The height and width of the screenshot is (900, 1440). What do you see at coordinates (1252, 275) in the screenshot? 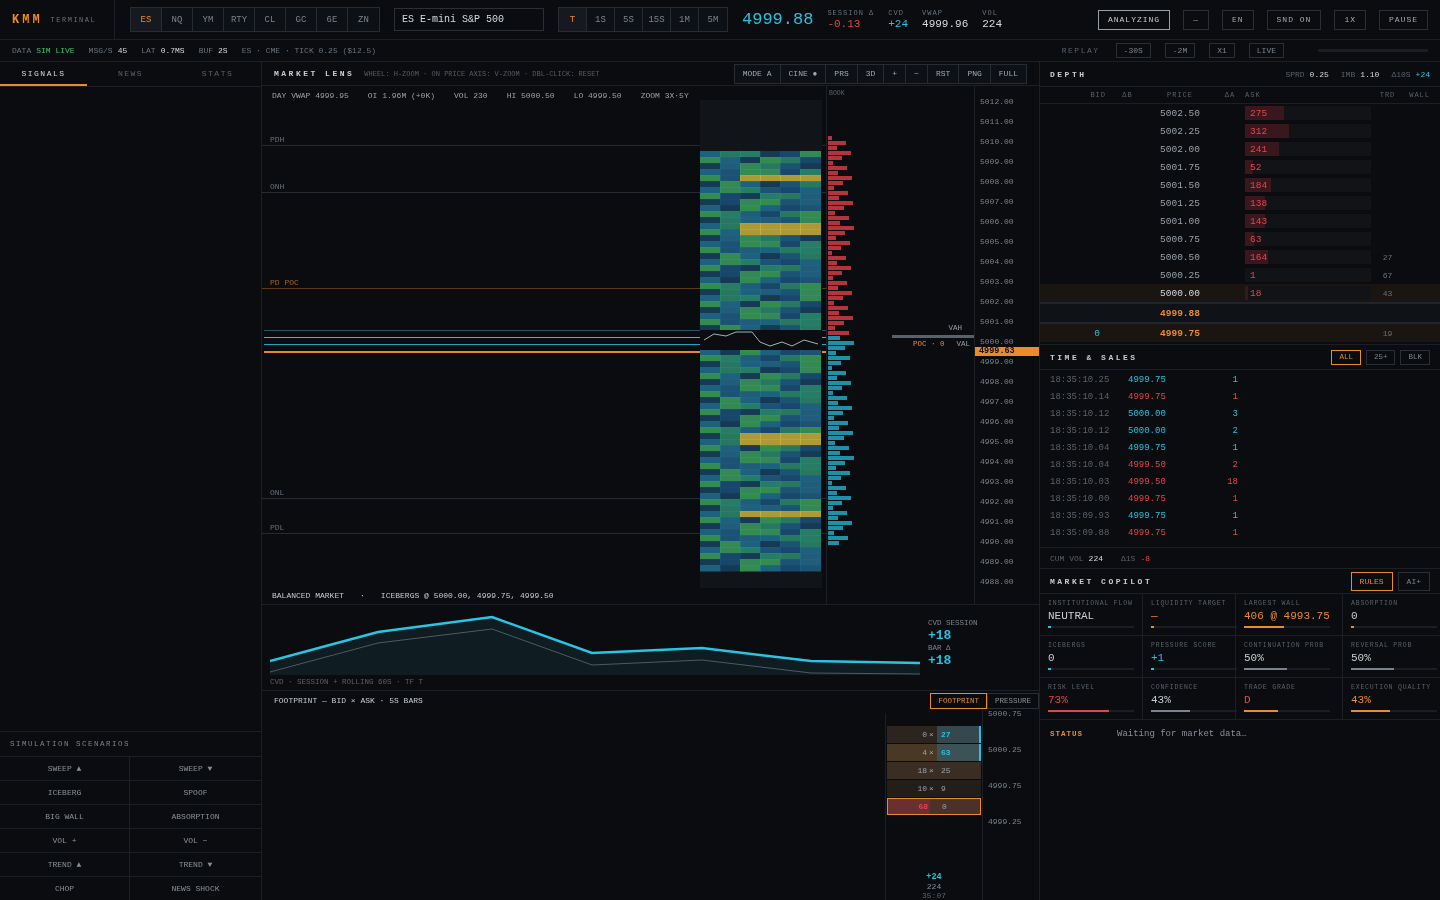
I see `ask-size: 1` at bounding box center [1252, 275].